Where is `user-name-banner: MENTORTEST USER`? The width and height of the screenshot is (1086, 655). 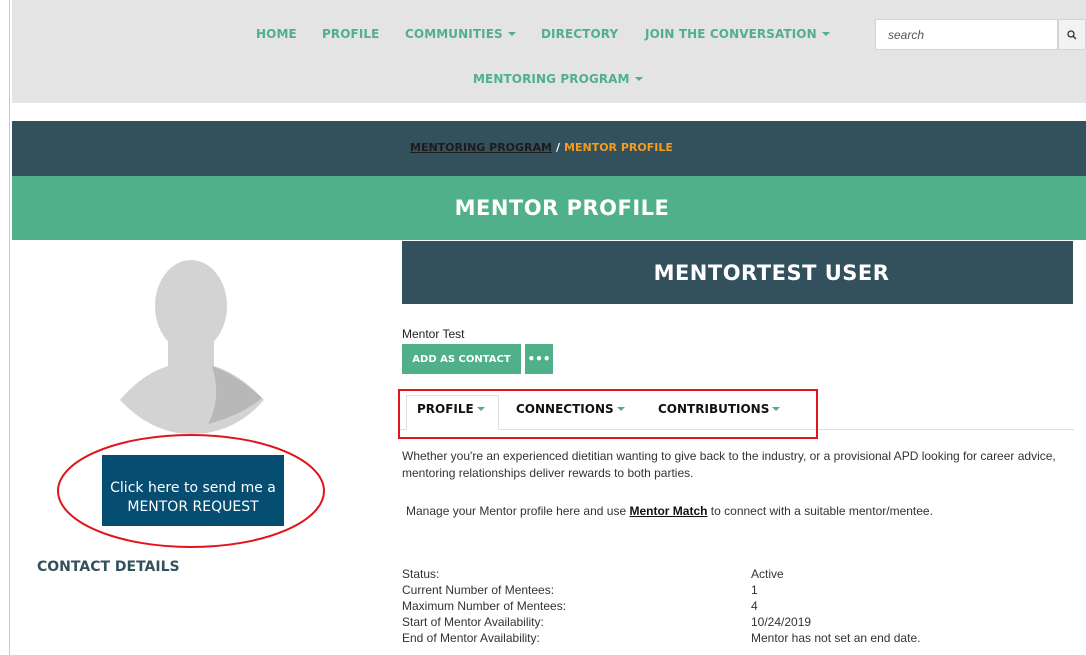 user-name-banner: MENTORTEST USER is located at coordinates (737, 272).